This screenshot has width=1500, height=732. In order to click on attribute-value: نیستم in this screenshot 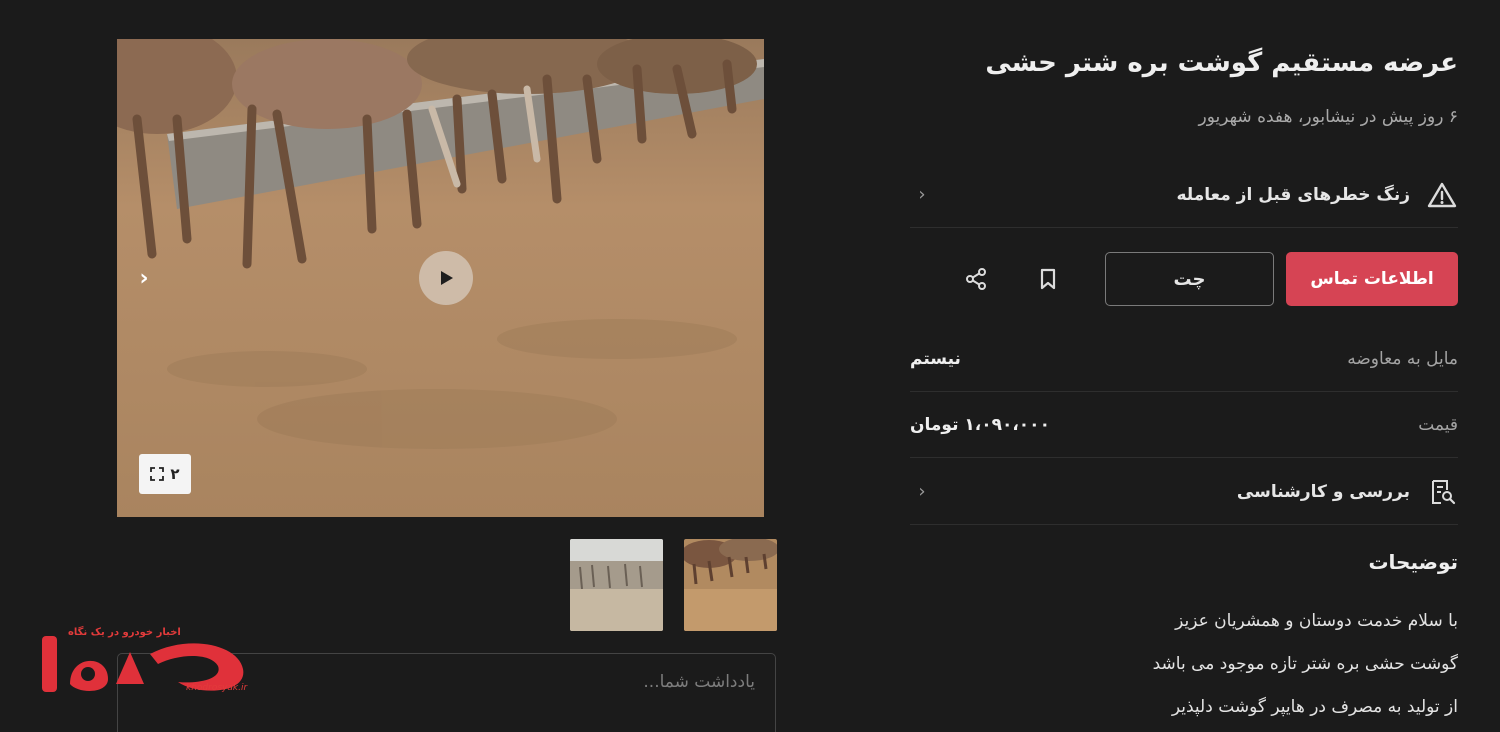, I will do `click(935, 358)`.